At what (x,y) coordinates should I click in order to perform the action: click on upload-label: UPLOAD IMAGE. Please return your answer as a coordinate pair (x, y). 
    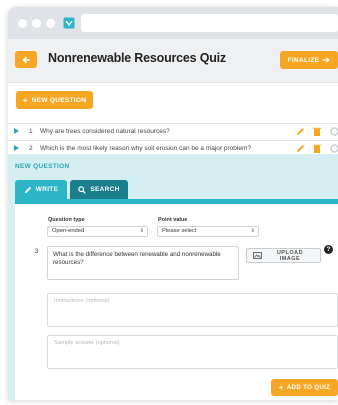
    Looking at the image, I should click on (290, 255).